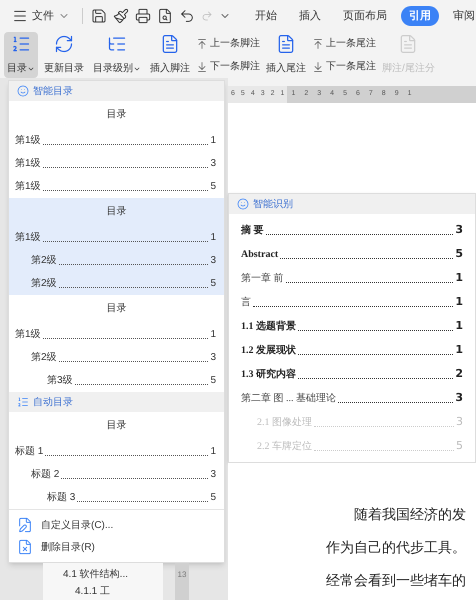 The height and width of the screenshot is (600, 476). What do you see at coordinates (228, 66) in the screenshot?
I see `ribbon-button: 下一条脚注` at bounding box center [228, 66].